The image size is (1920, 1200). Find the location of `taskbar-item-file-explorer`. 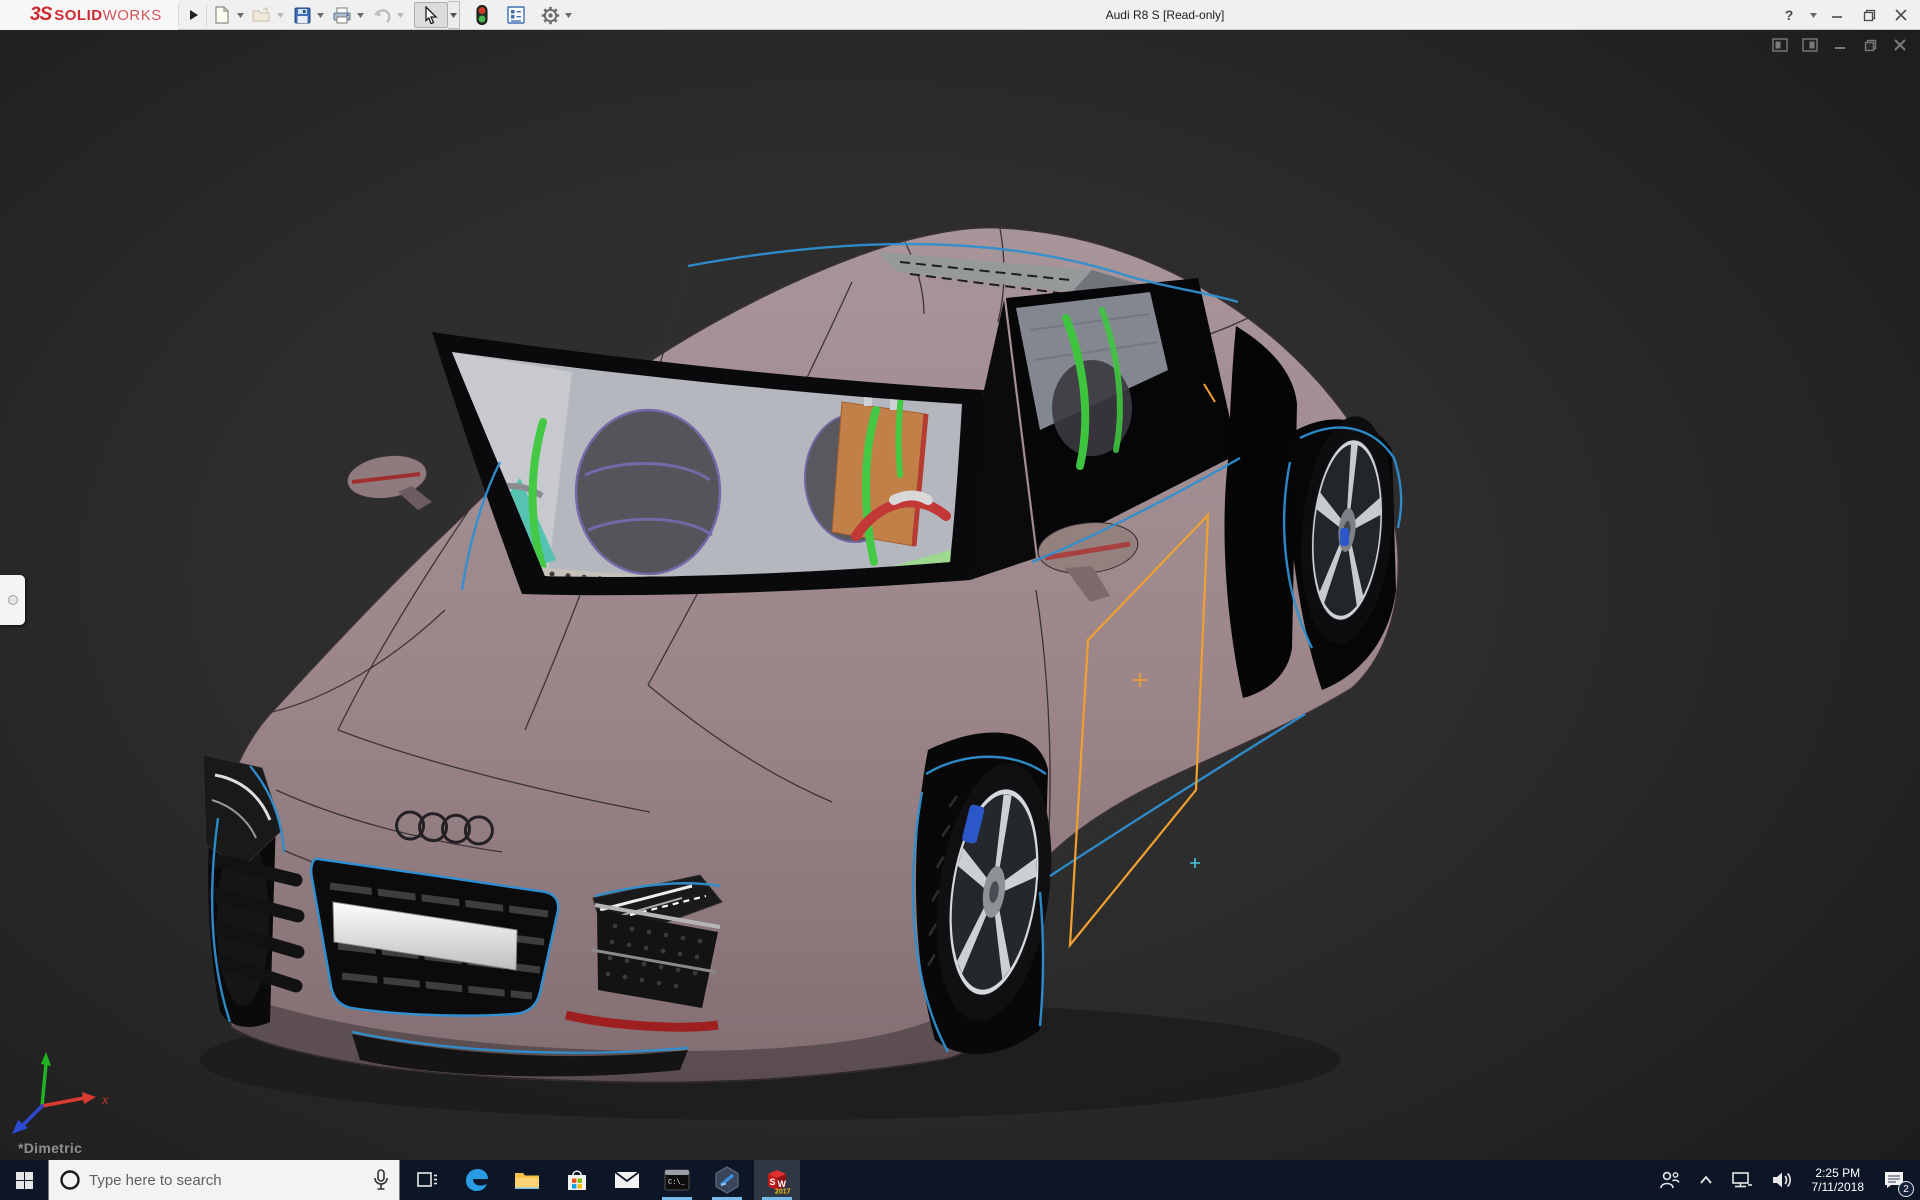

taskbar-item-file-explorer is located at coordinates (527, 1180).